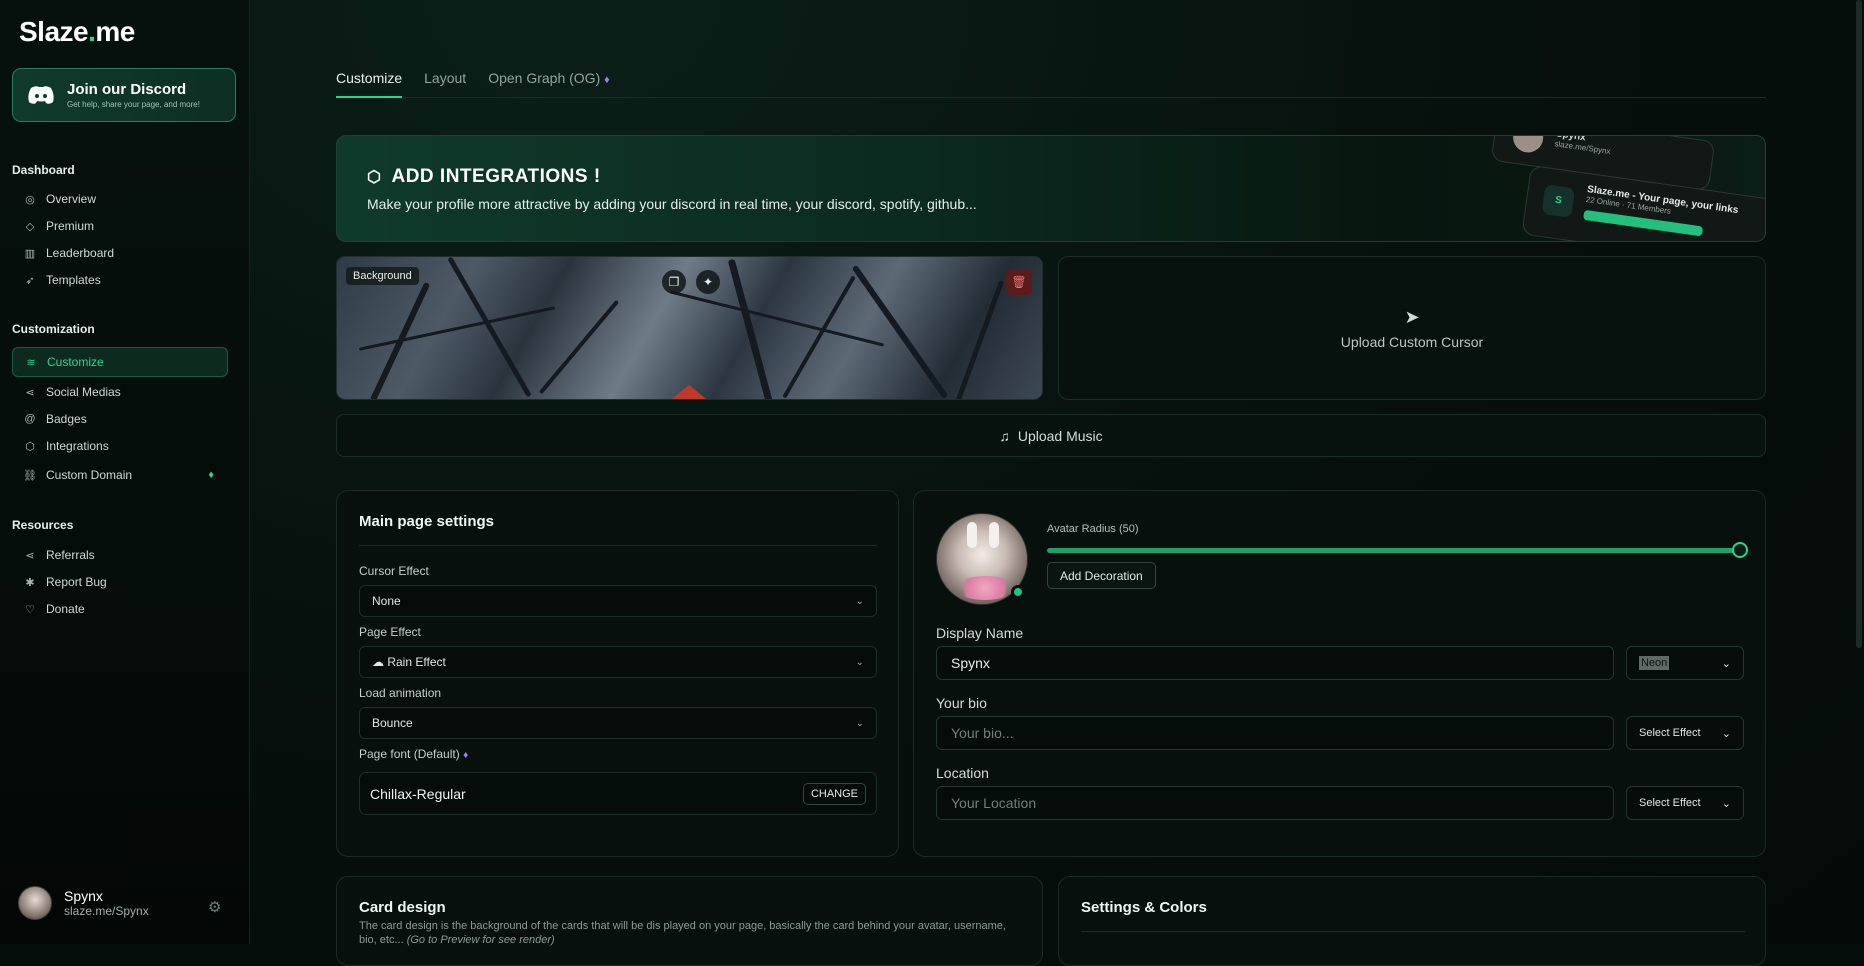 This screenshot has width=1864, height=966. I want to click on display-name-label: Display Name, so click(980, 633).